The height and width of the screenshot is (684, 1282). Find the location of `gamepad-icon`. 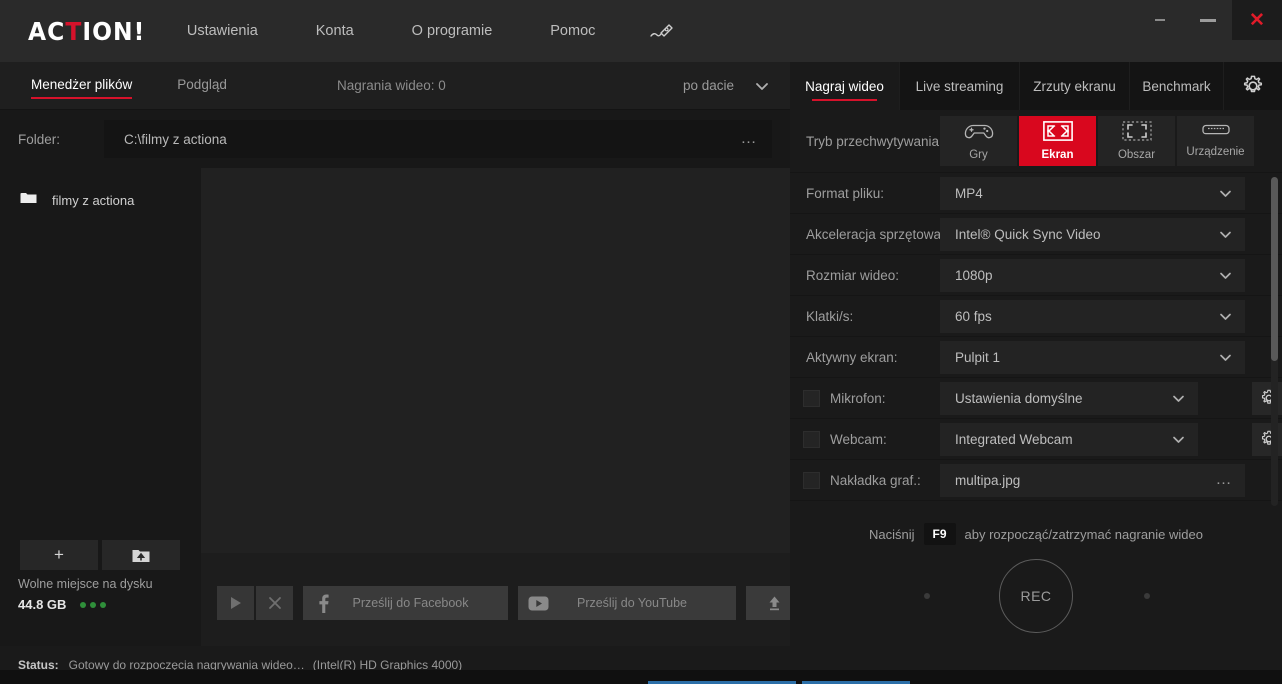

gamepad-icon is located at coordinates (979, 134).